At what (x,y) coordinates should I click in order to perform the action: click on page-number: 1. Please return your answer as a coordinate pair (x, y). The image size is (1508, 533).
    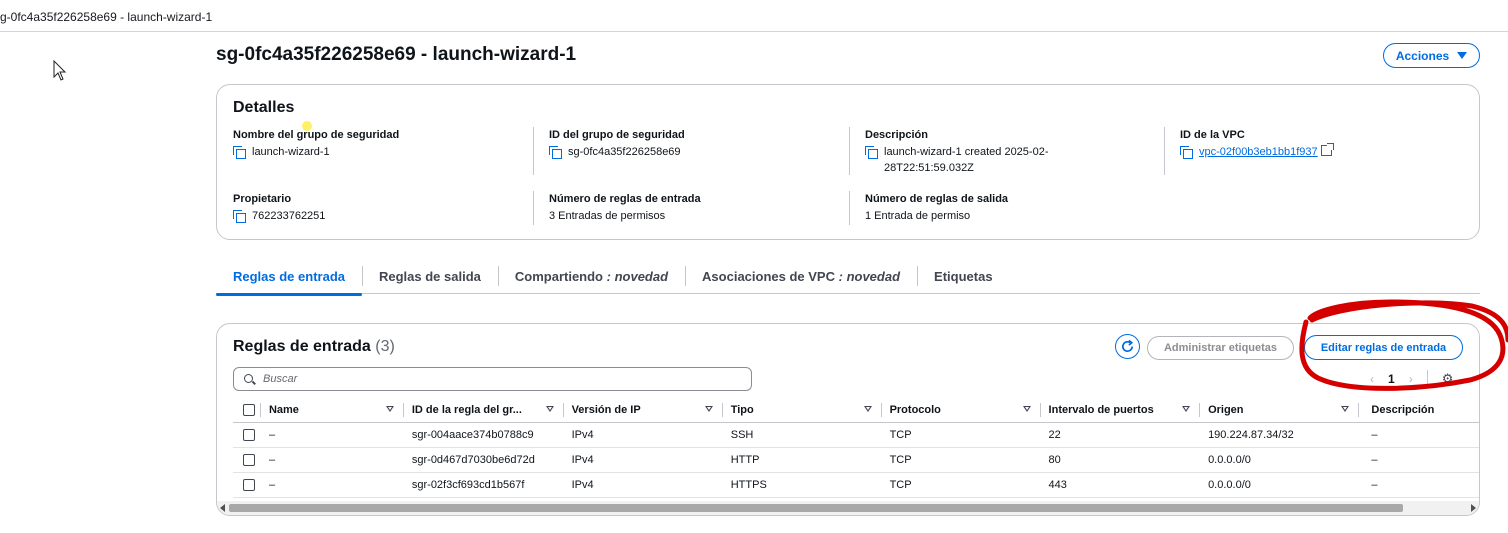
    Looking at the image, I should click on (1391, 379).